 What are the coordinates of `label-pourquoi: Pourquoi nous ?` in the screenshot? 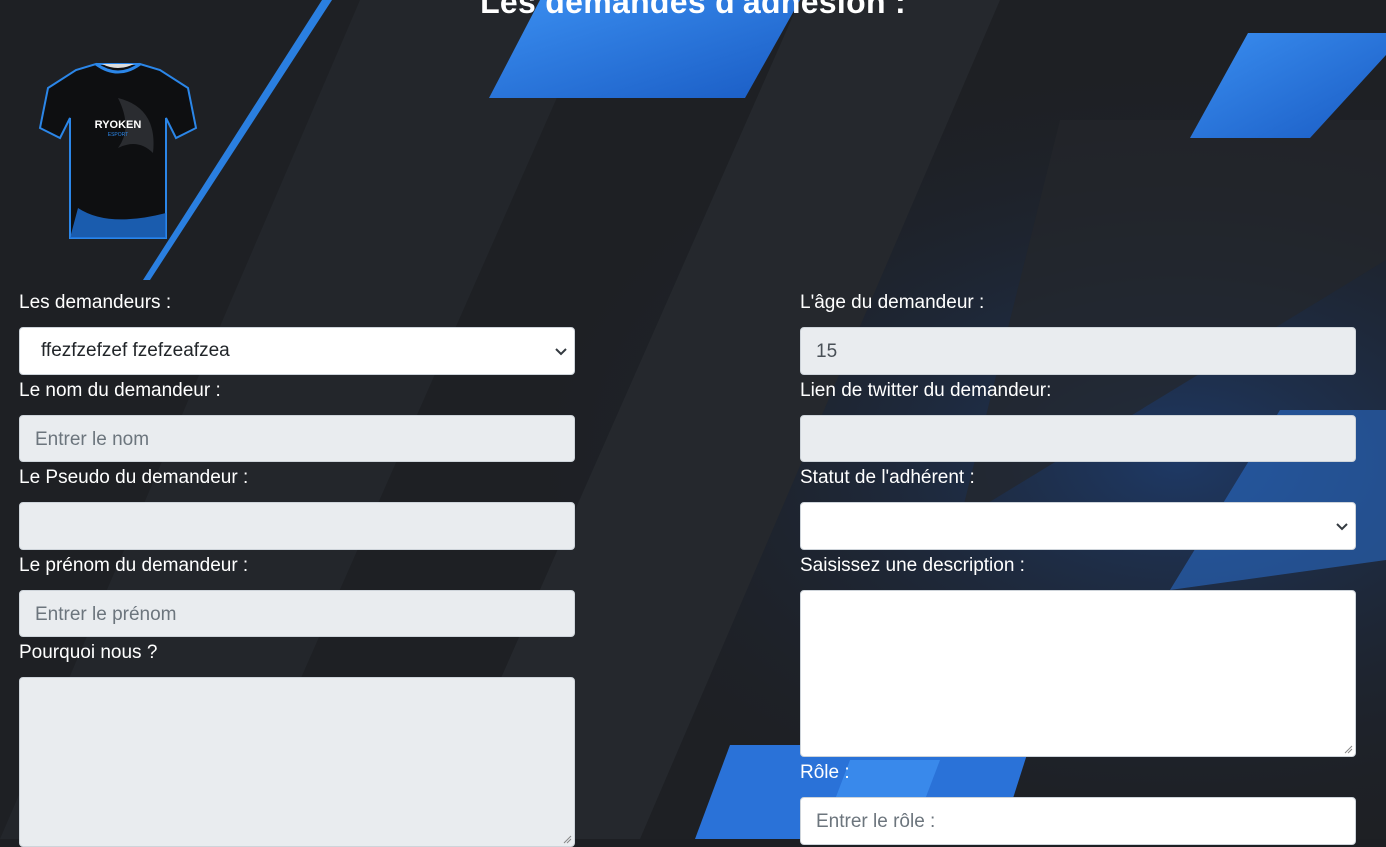 It's located at (88, 652).